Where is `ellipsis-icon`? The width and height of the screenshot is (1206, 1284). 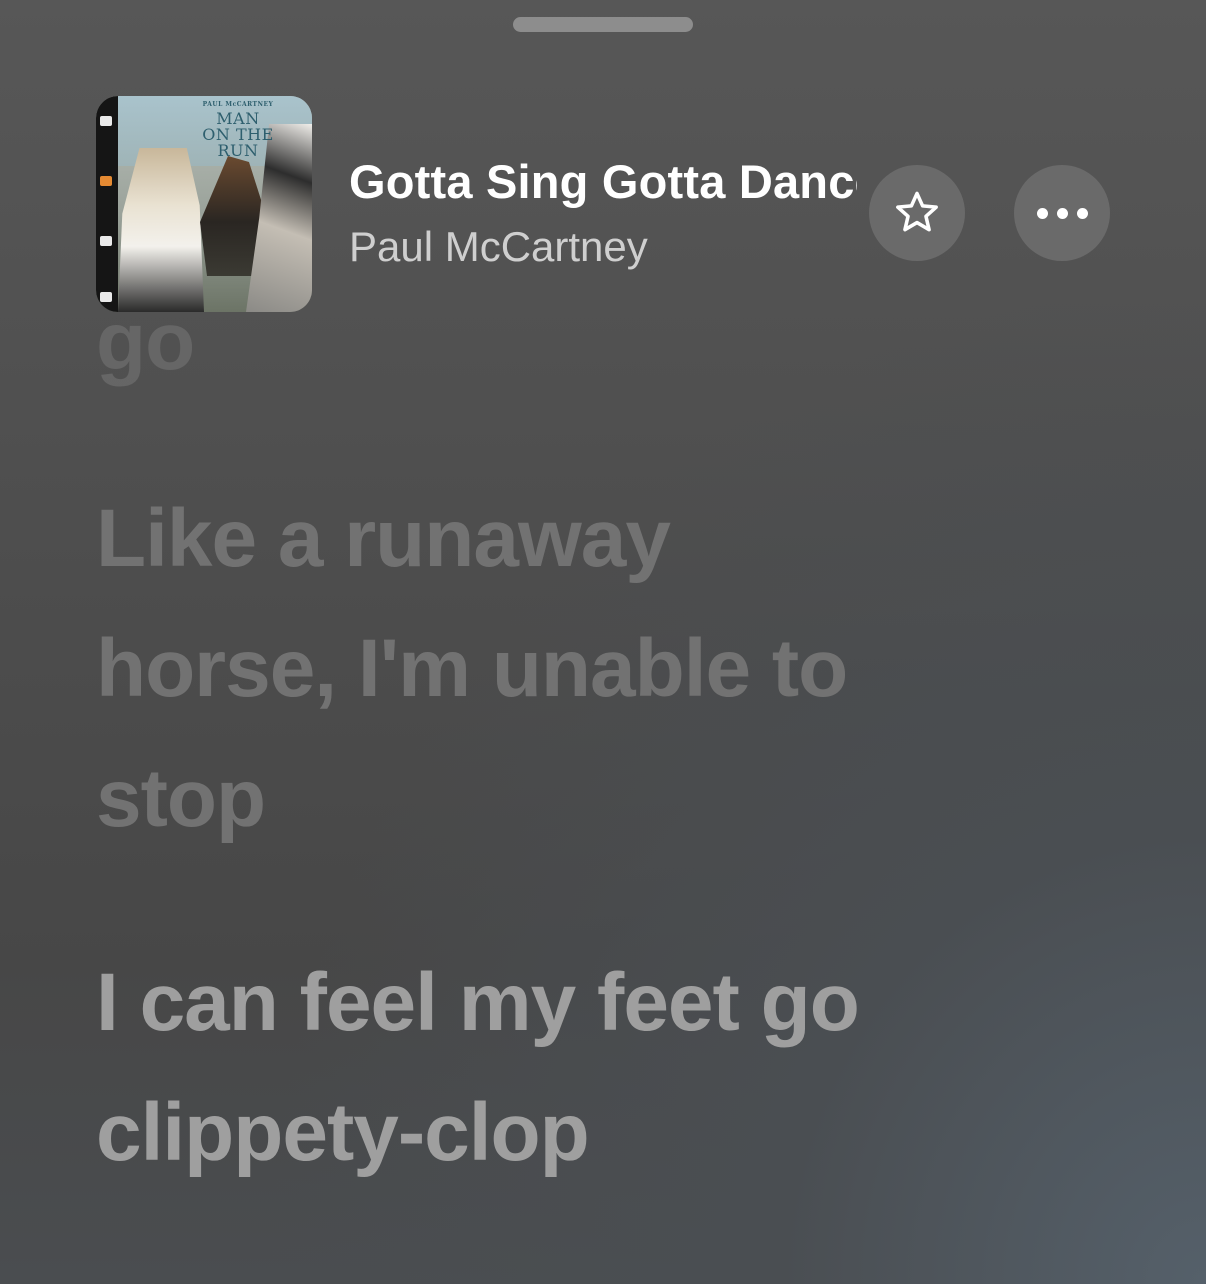
ellipsis-icon is located at coordinates (1062, 213).